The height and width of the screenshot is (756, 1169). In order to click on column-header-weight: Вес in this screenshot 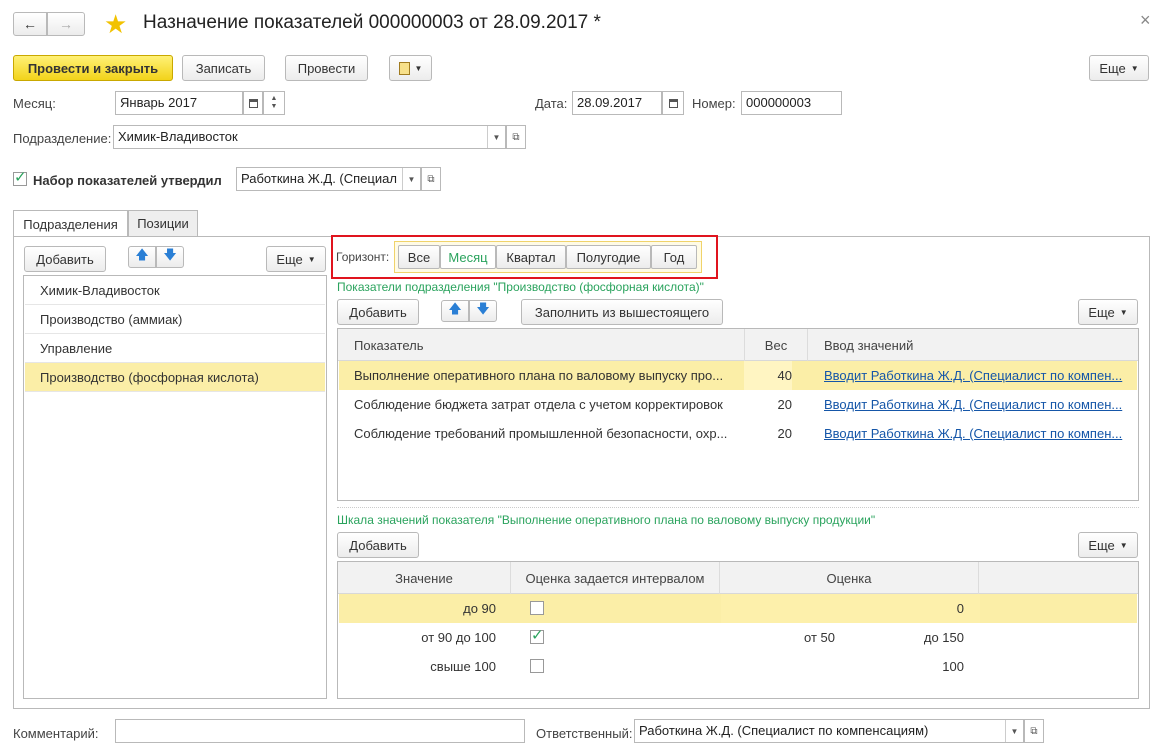, I will do `click(776, 345)`.